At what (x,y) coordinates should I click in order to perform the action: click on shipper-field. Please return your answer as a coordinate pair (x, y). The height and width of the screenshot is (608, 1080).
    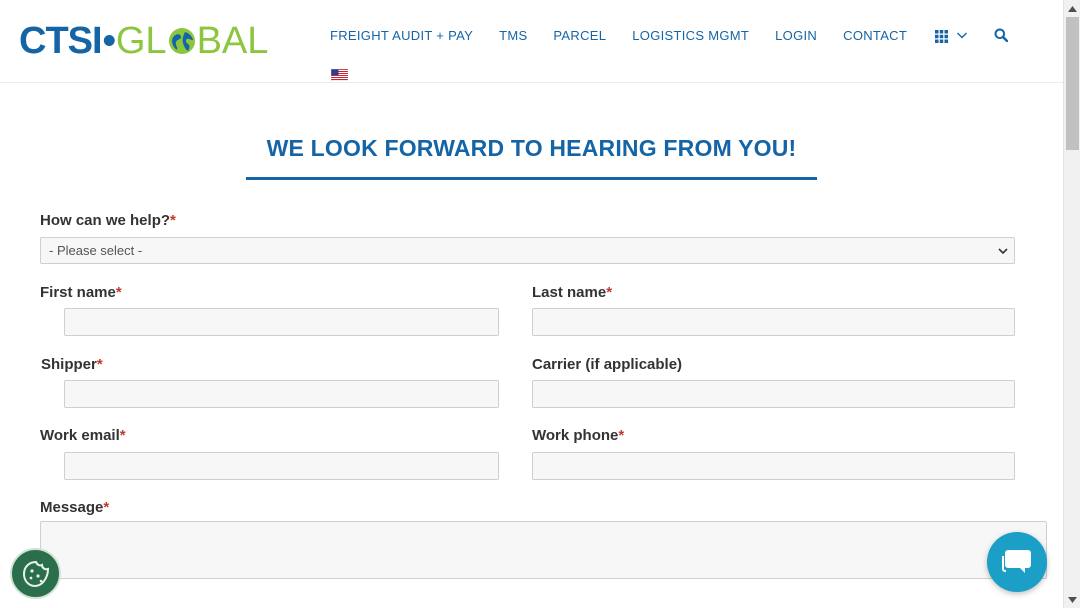
    Looking at the image, I should click on (281, 394).